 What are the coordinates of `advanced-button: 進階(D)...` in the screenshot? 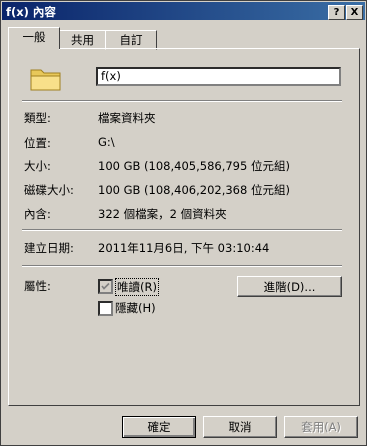 It's located at (289, 286).